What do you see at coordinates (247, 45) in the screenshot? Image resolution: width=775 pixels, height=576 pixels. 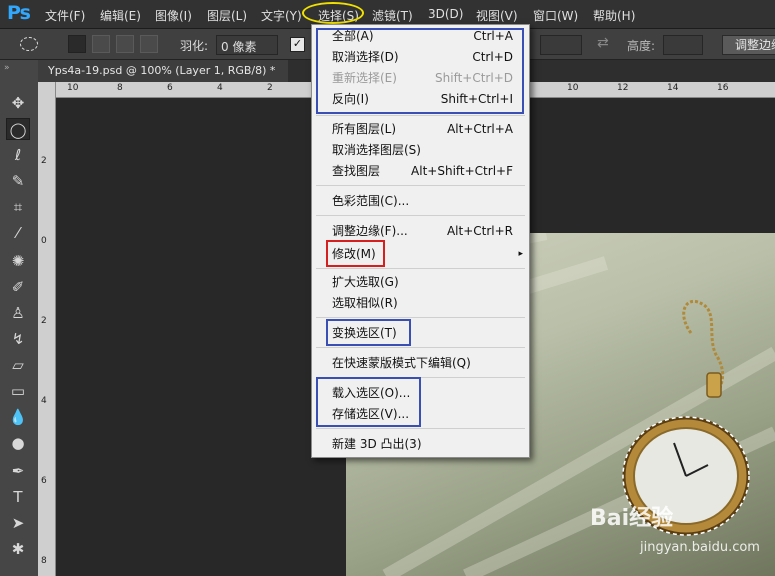 I see `feather-input: 0 像素` at bounding box center [247, 45].